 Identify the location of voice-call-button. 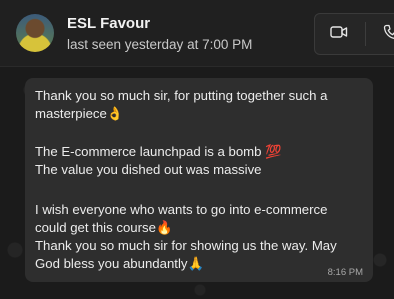
(380, 34).